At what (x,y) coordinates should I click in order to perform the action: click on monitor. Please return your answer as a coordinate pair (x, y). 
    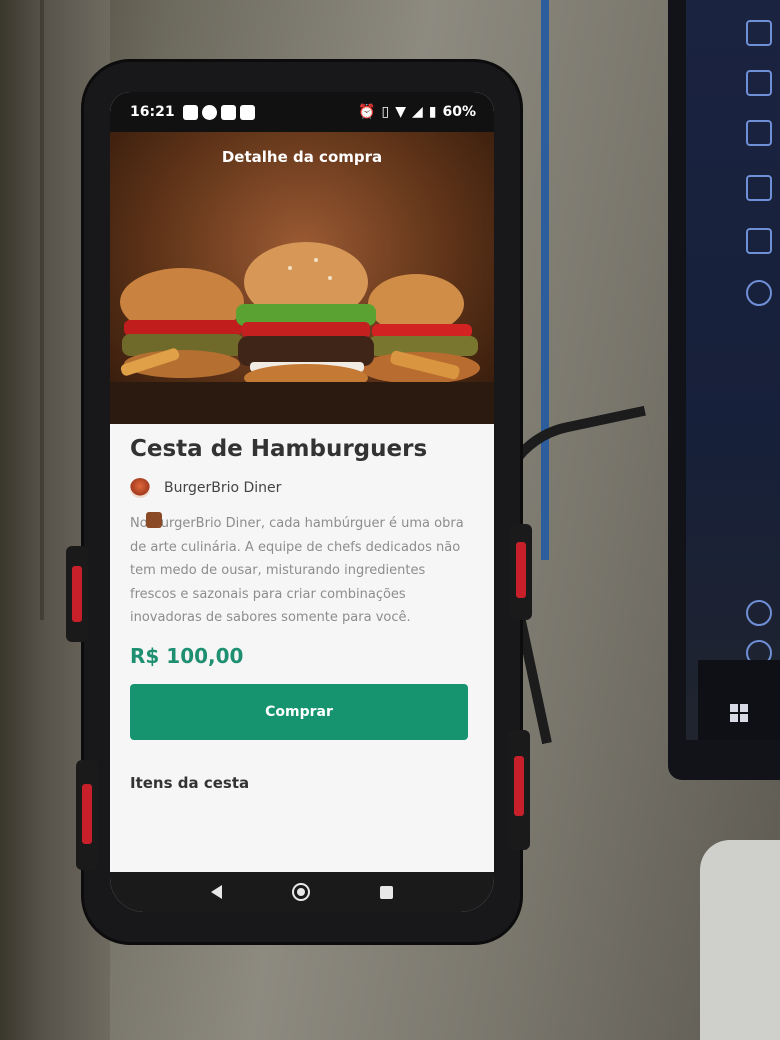
    Looking at the image, I should click on (724, 390).